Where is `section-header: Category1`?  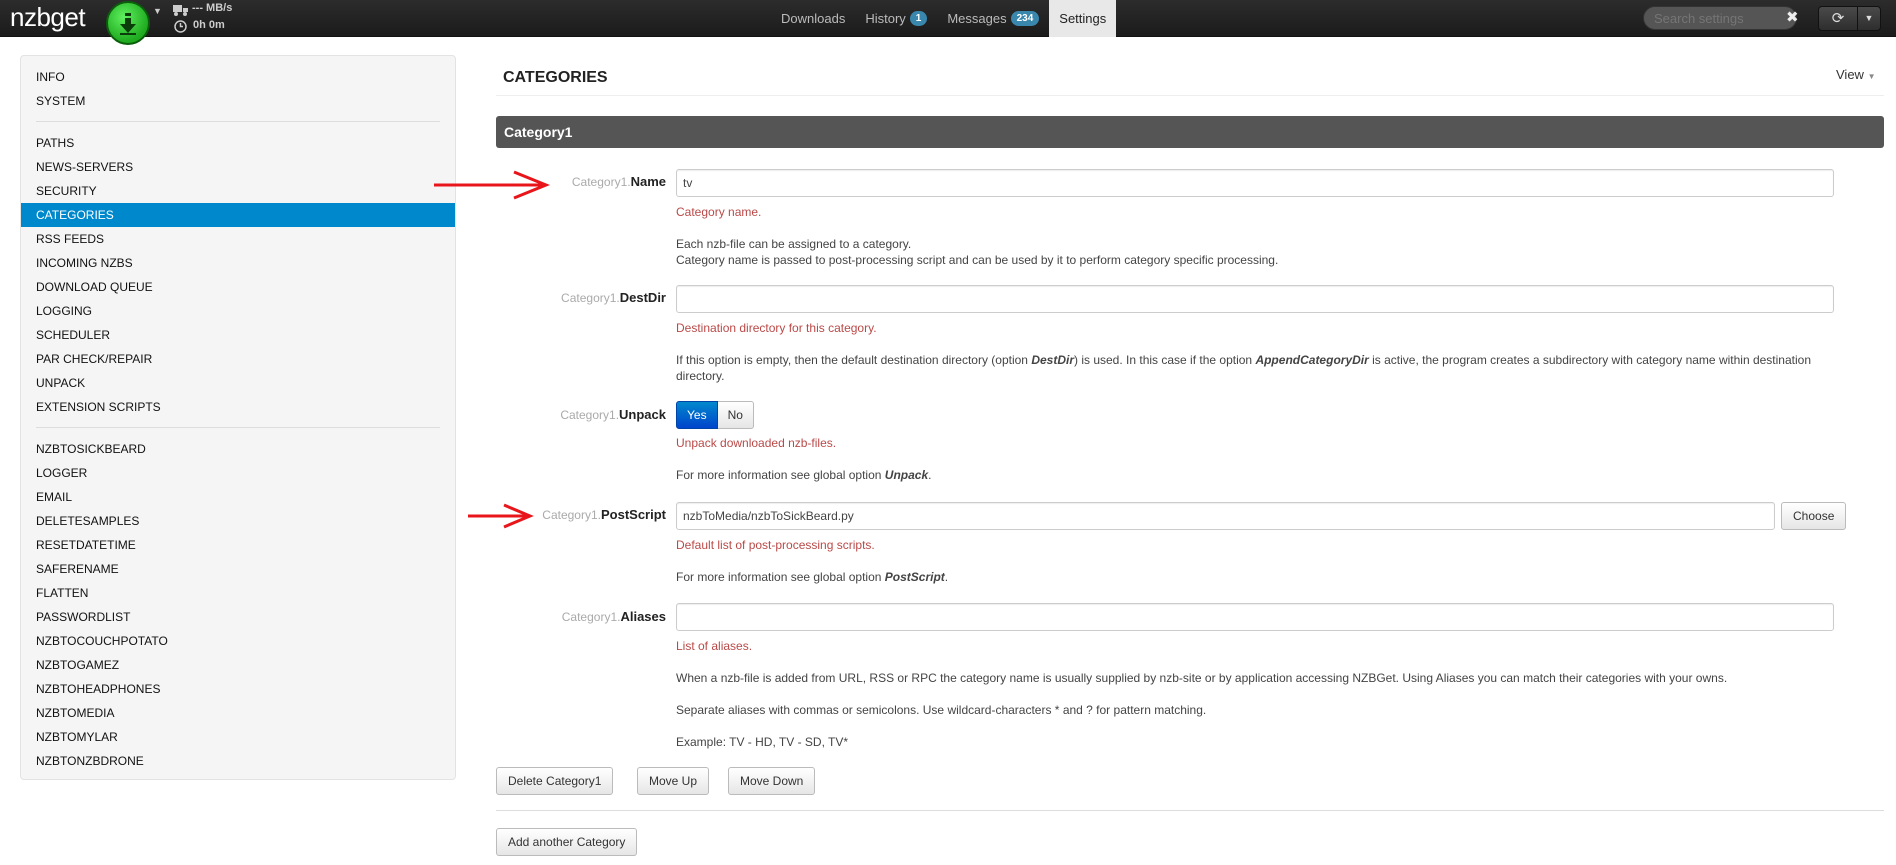 section-header: Category1 is located at coordinates (1190, 132).